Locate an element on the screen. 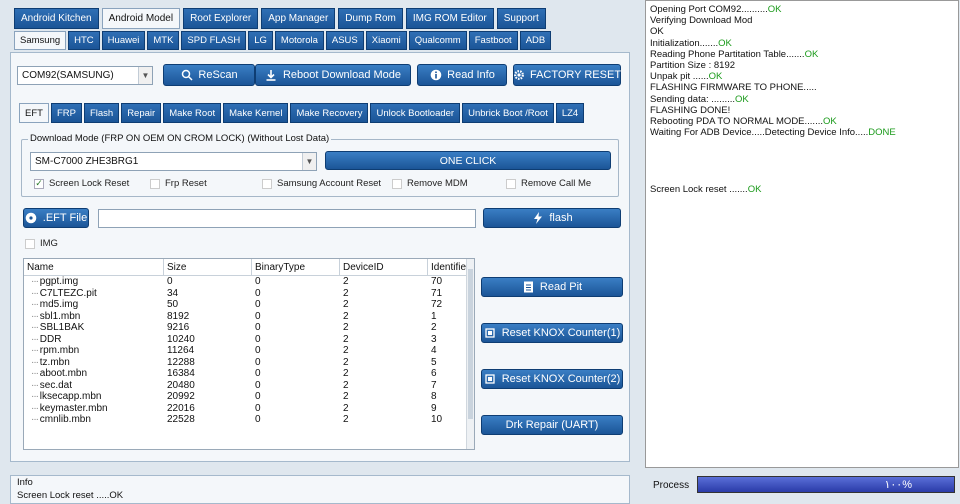 The image size is (960, 504). tab-fastboot: Fastboot is located at coordinates (493, 40).